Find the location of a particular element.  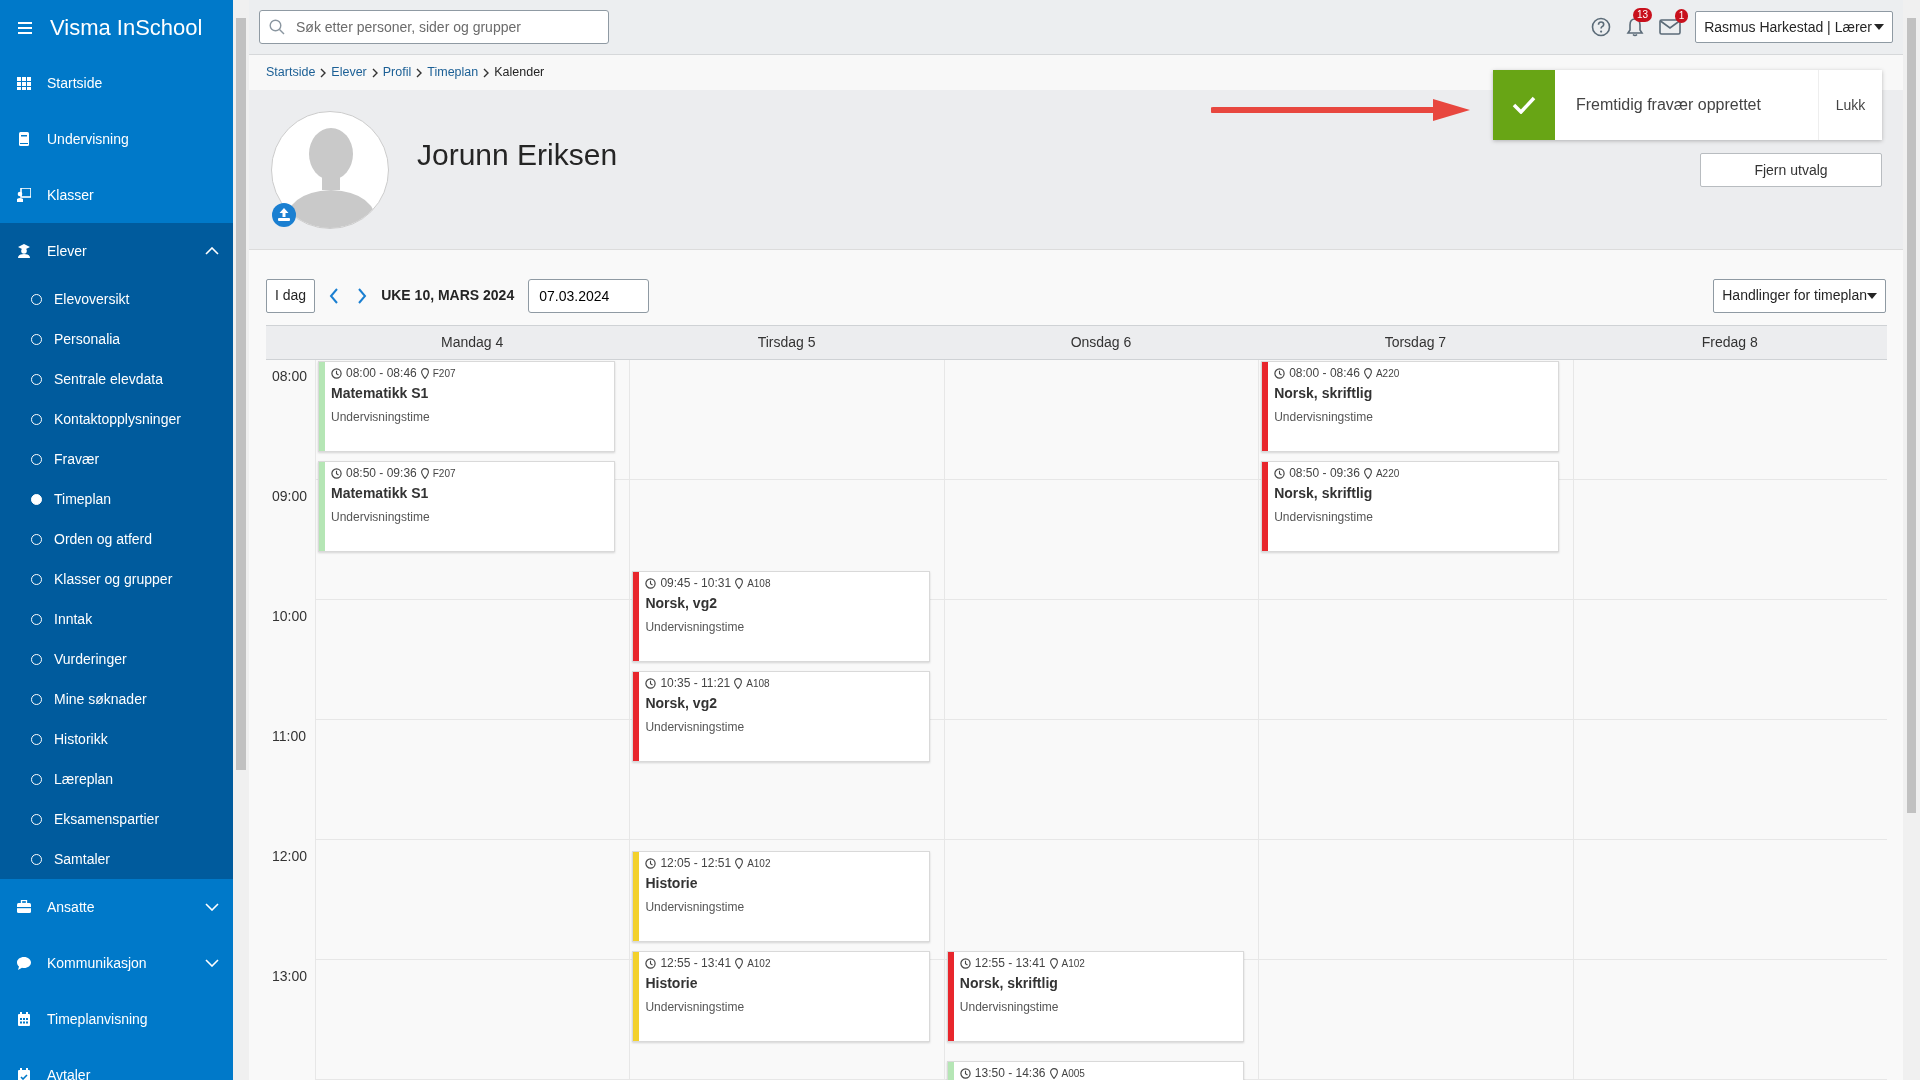

student-icon is located at coordinates (24, 251).